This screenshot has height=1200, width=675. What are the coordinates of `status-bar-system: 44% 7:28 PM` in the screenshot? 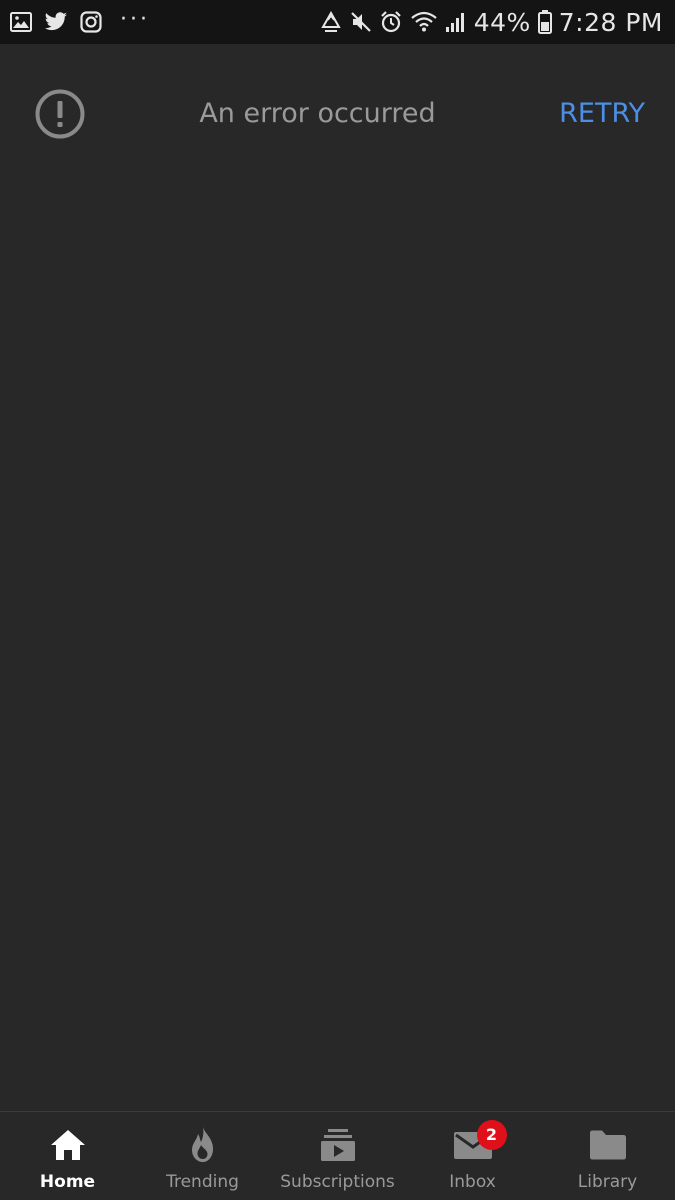 It's located at (491, 22).